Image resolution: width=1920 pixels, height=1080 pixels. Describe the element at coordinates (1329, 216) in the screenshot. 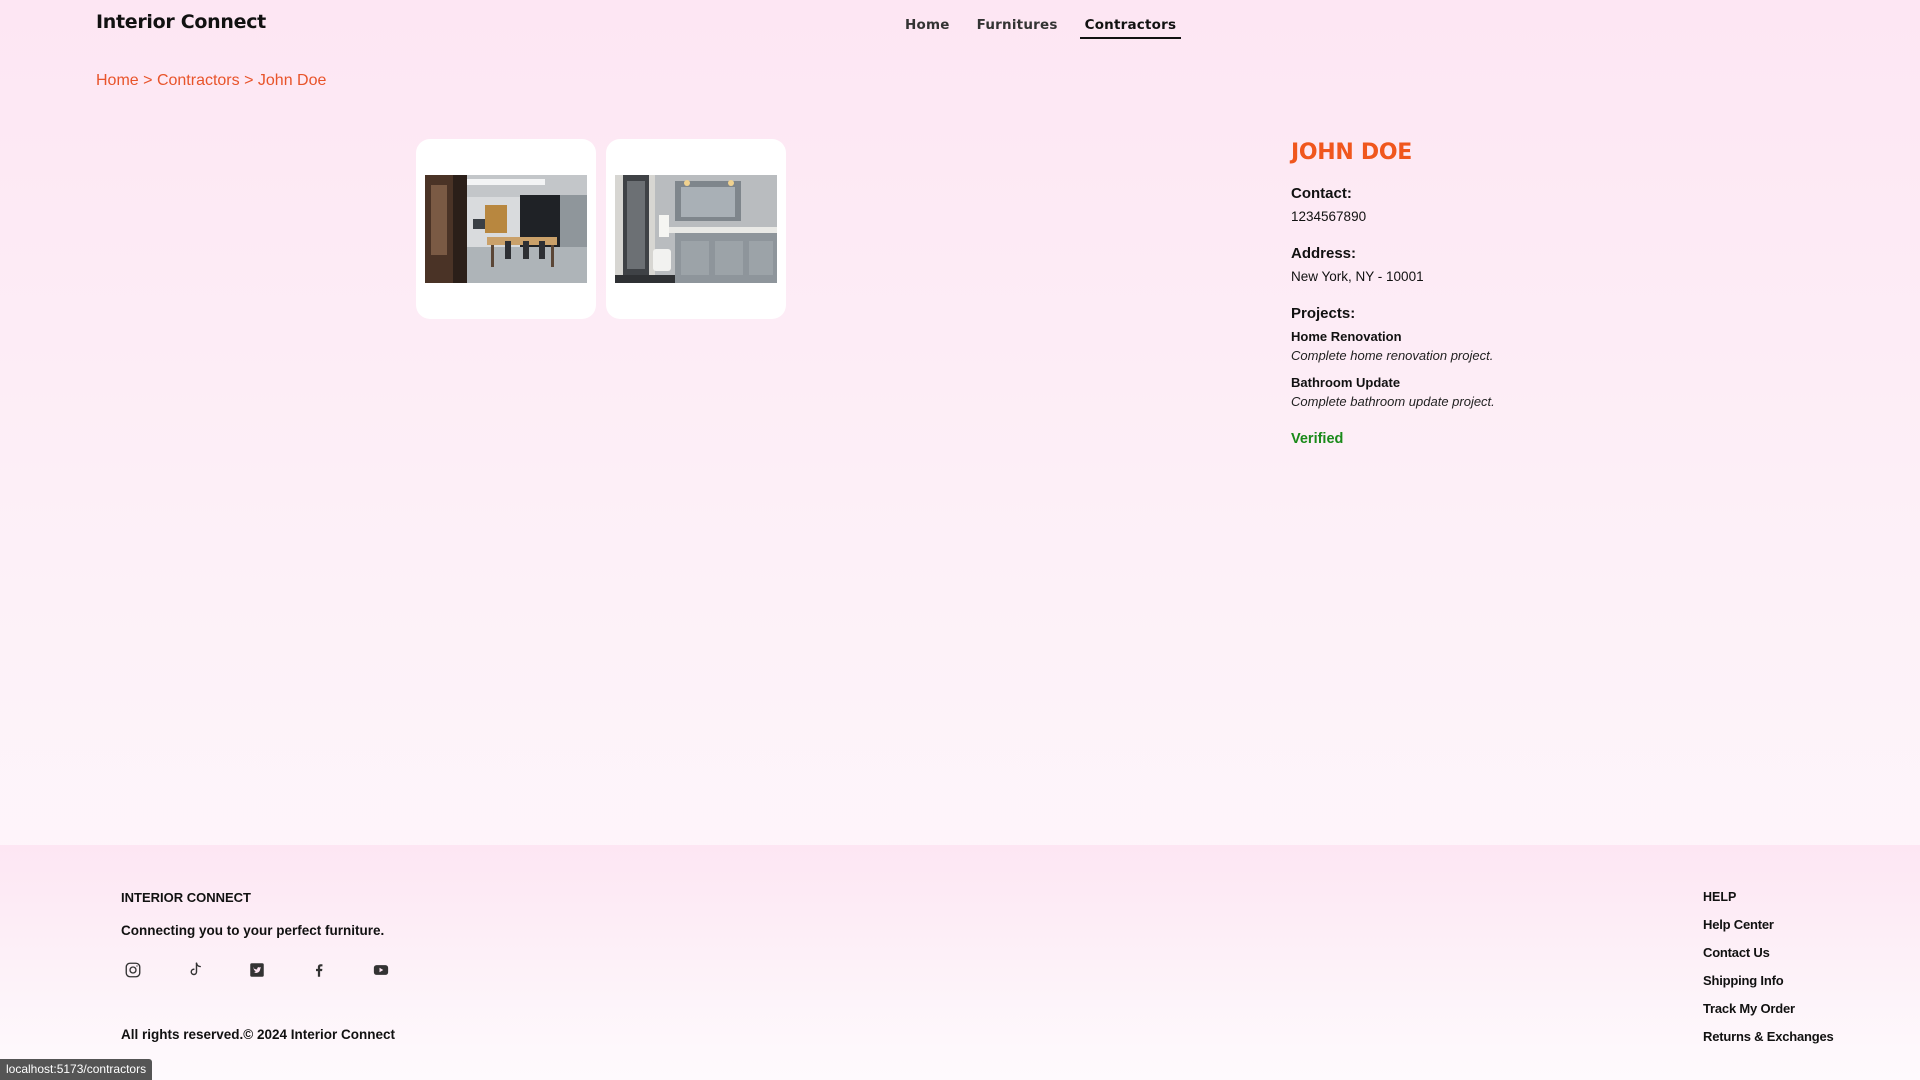

I see `contact-value: 1234567890` at that location.